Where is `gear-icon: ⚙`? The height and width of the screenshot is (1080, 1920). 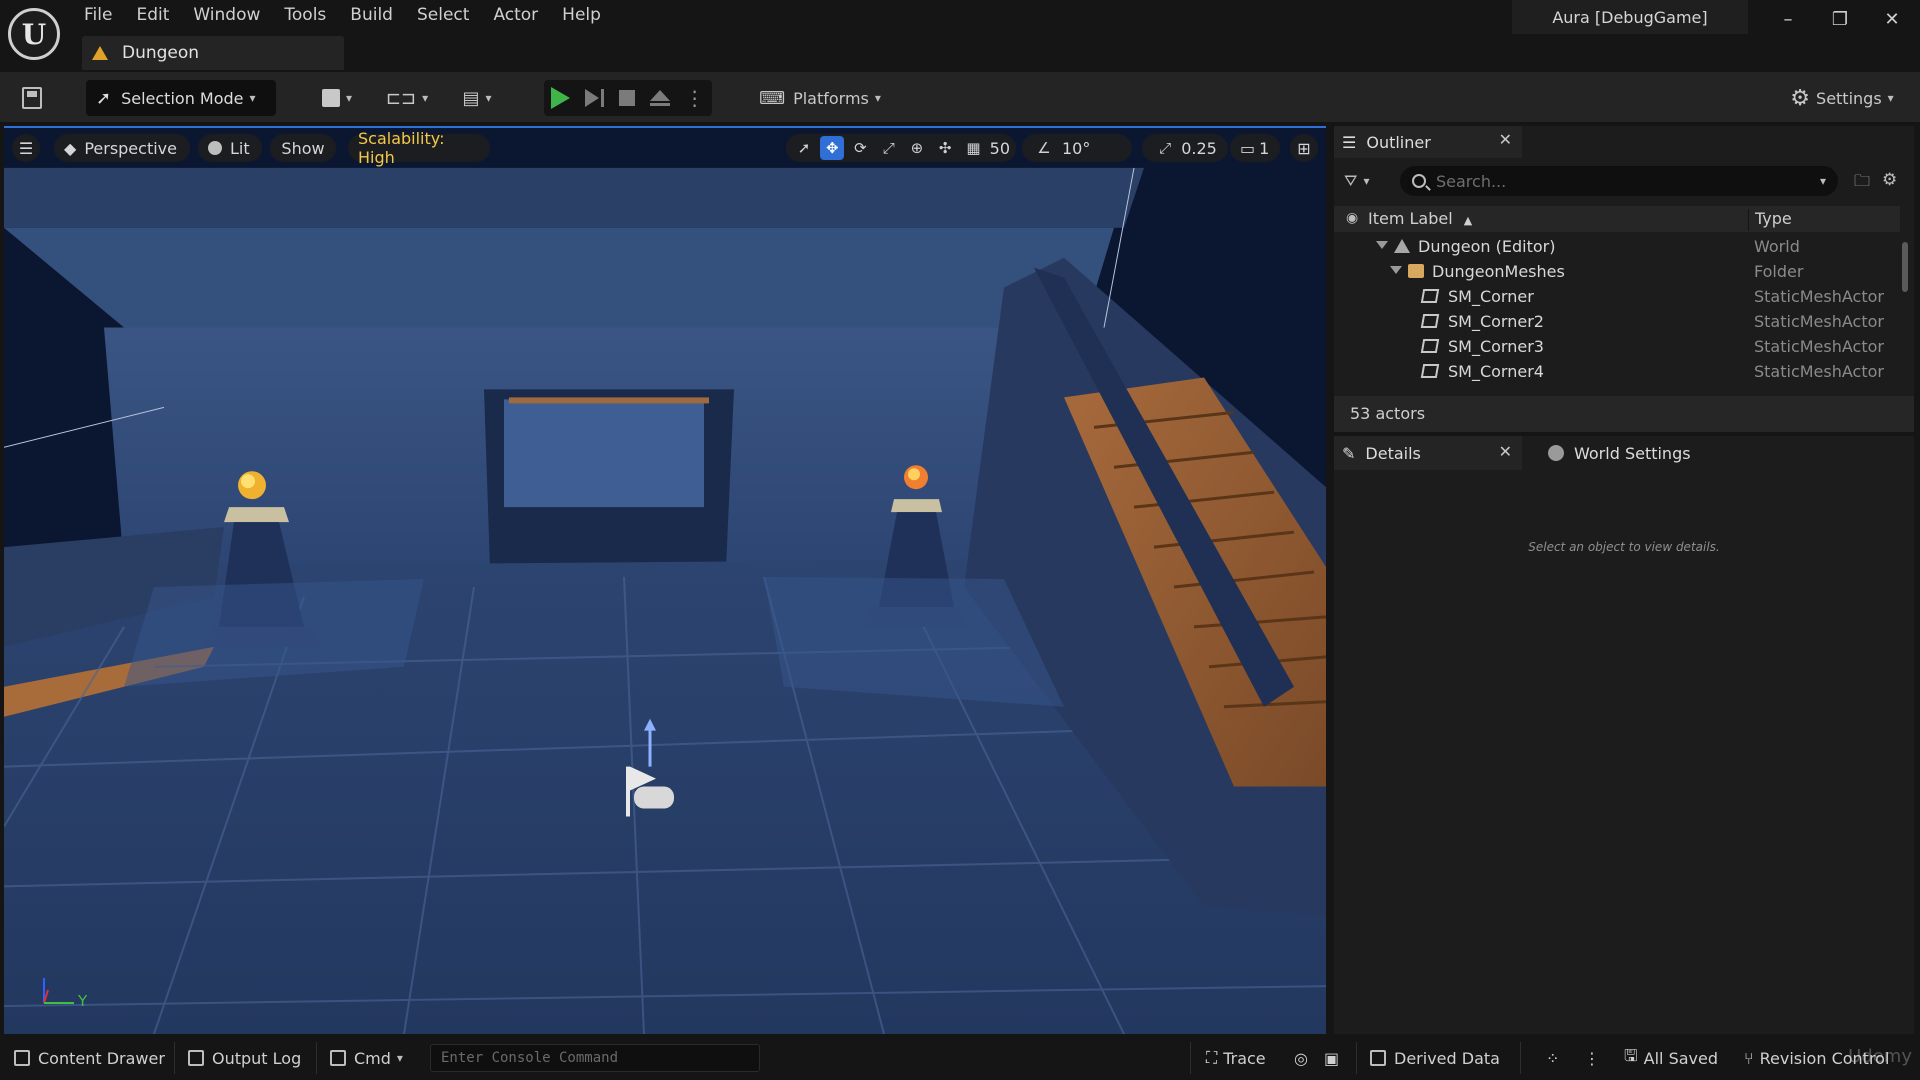
gear-icon: ⚙ is located at coordinates (1893, 181).